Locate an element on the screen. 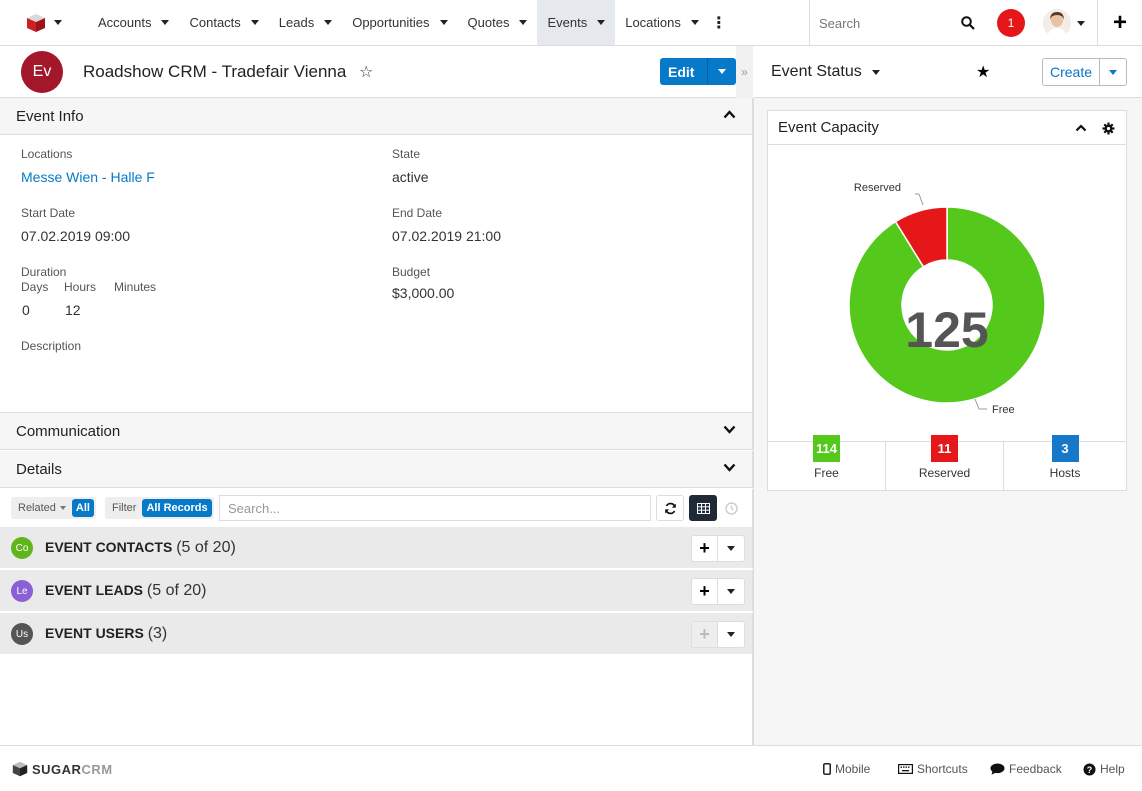  activity-stream-button is located at coordinates (731, 508).